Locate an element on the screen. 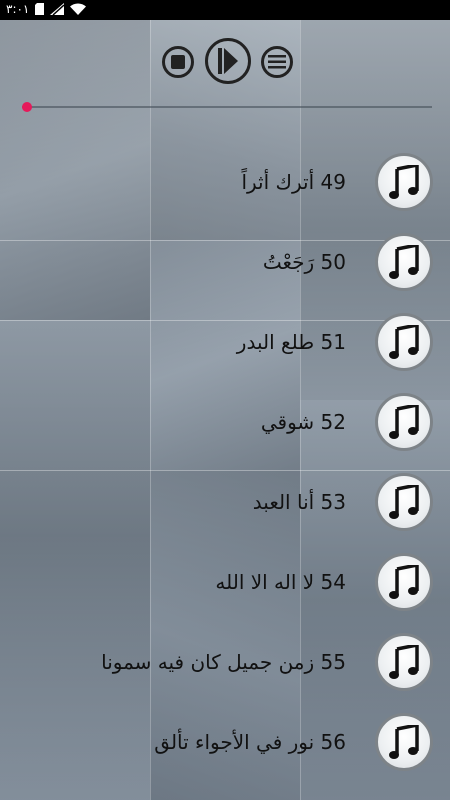  song-title: 51 طلع البدر is located at coordinates (291, 342).